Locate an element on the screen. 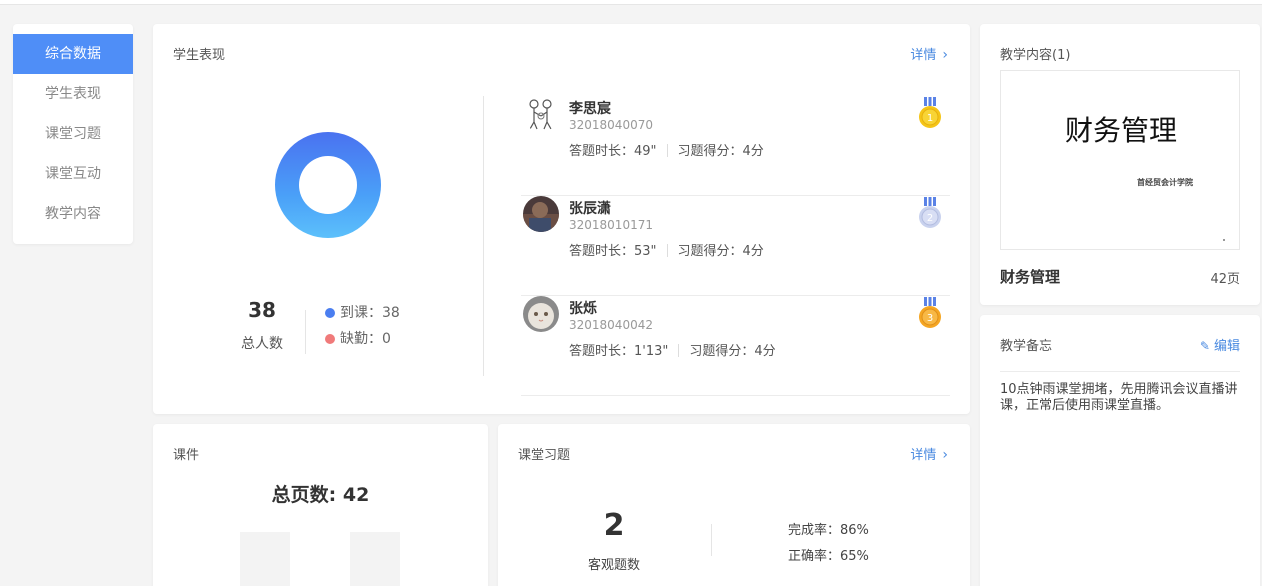 The image size is (1262, 586). objective-question-count: 2 is located at coordinates (614, 525).